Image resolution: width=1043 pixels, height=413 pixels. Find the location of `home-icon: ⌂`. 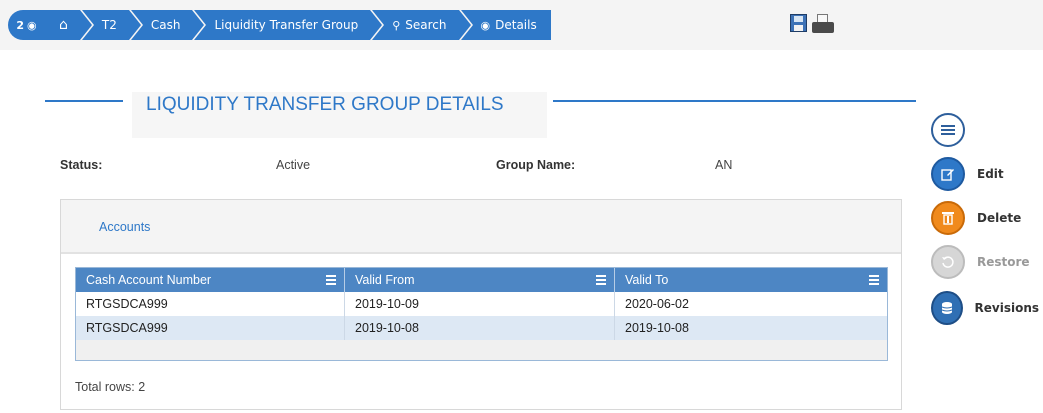

home-icon: ⌂ is located at coordinates (63, 25).